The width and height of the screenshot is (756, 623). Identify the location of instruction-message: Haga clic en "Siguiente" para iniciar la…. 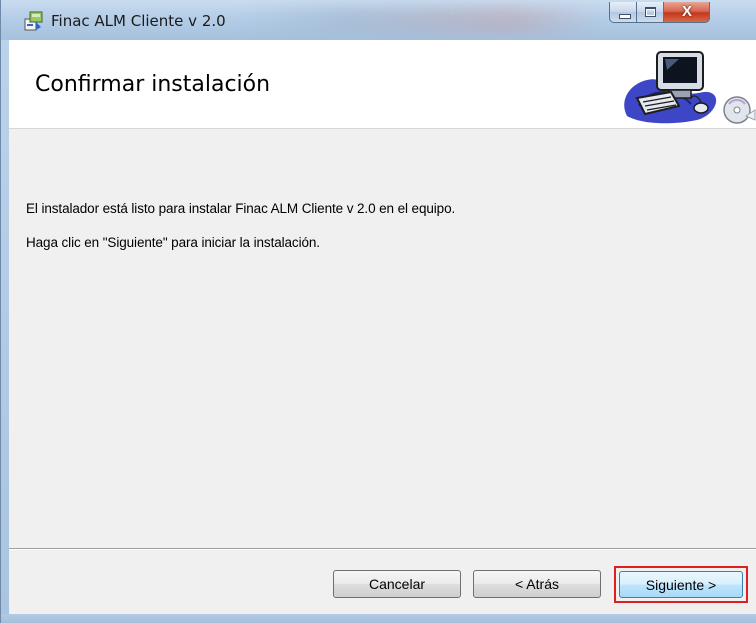
(173, 242).